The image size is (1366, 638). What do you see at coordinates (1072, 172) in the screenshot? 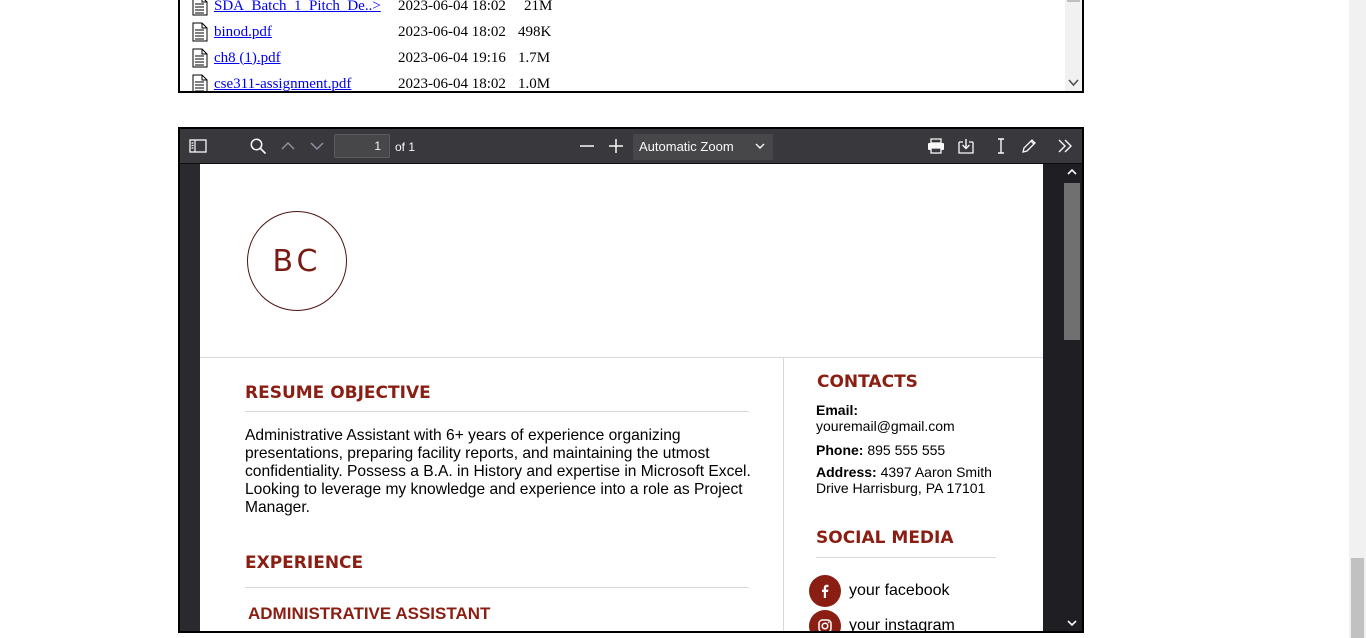
I see `scroll-up-arrow-icon` at bounding box center [1072, 172].